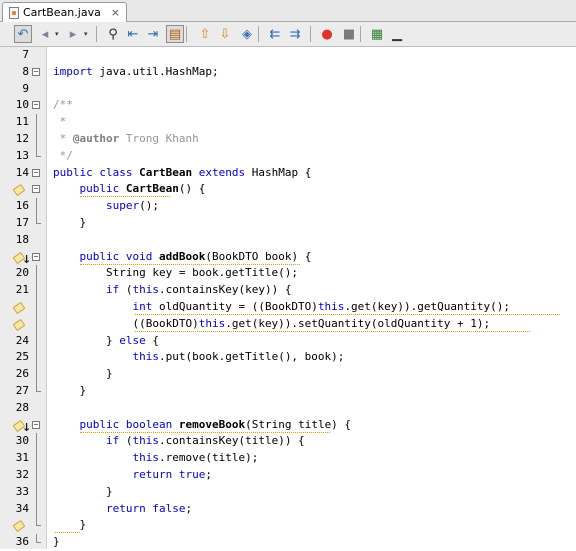  I want to click on code-line: 8− import java.util.HashMap;, so click(288, 72).